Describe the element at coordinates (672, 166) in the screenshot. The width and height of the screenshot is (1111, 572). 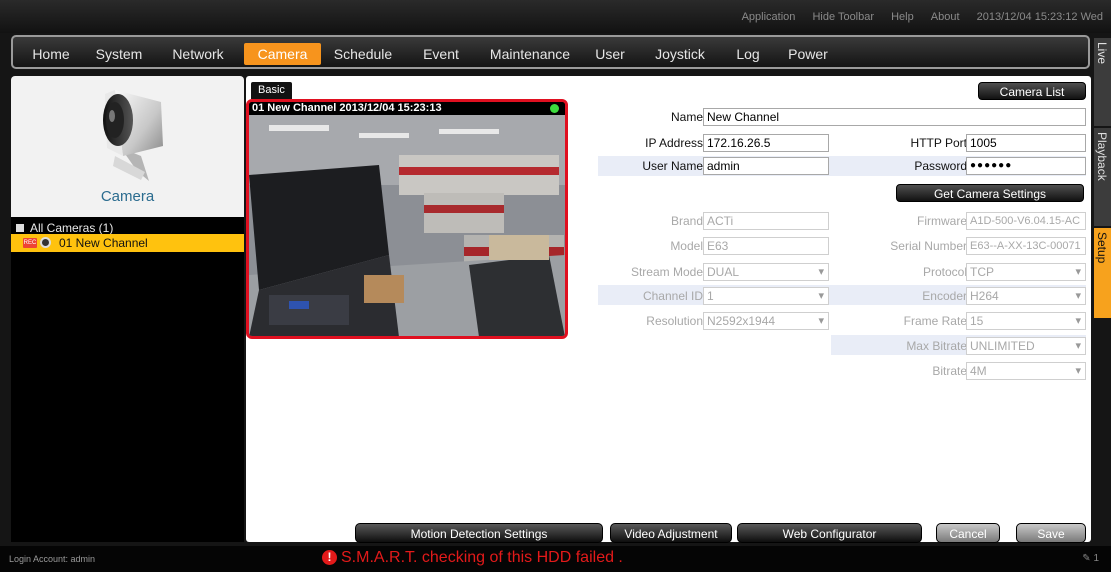
I see `user-name-label: User Name` at that location.